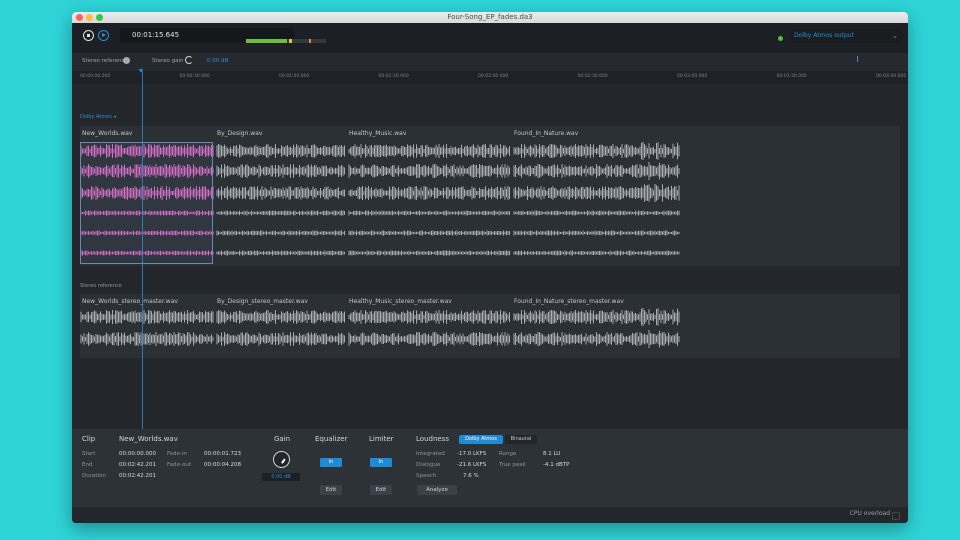  What do you see at coordinates (857, 59) in the screenshot?
I see `zoom-slider-thumb` at bounding box center [857, 59].